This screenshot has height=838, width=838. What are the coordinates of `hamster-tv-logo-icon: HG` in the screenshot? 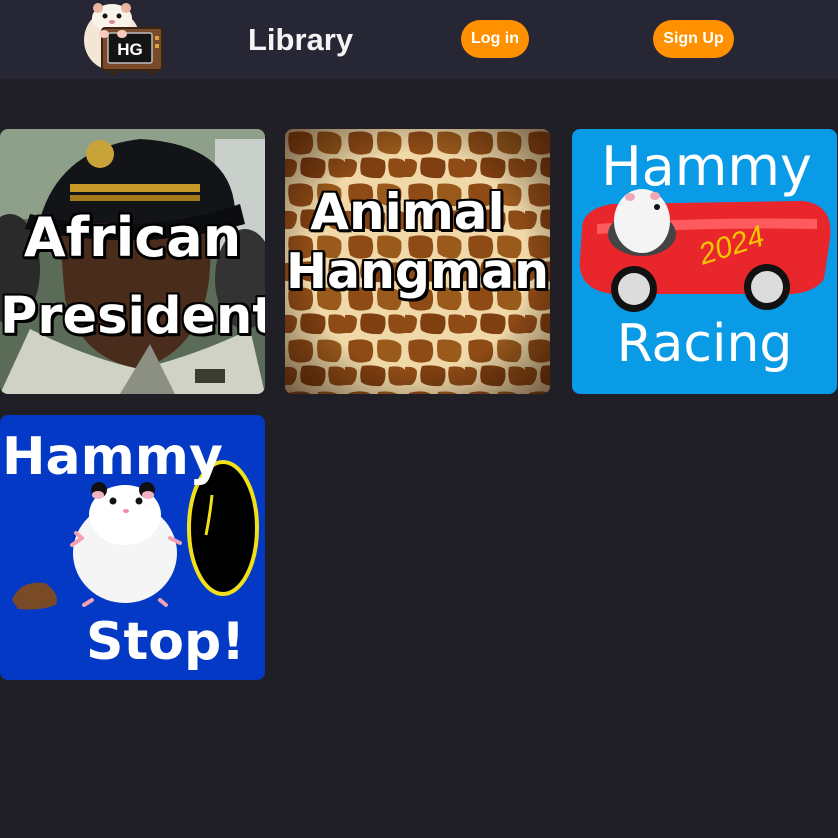 It's located at (123, 39).